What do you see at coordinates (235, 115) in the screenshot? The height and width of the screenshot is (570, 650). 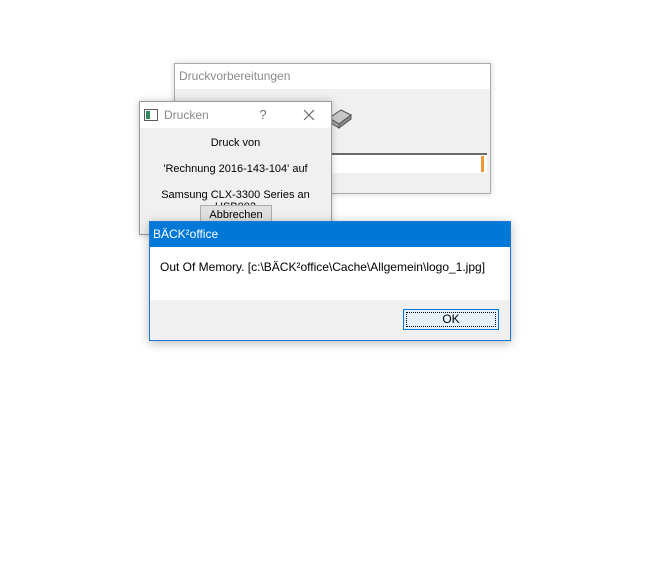 I see `print-dialog-titlebar: Drucken ?` at bounding box center [235, 115].